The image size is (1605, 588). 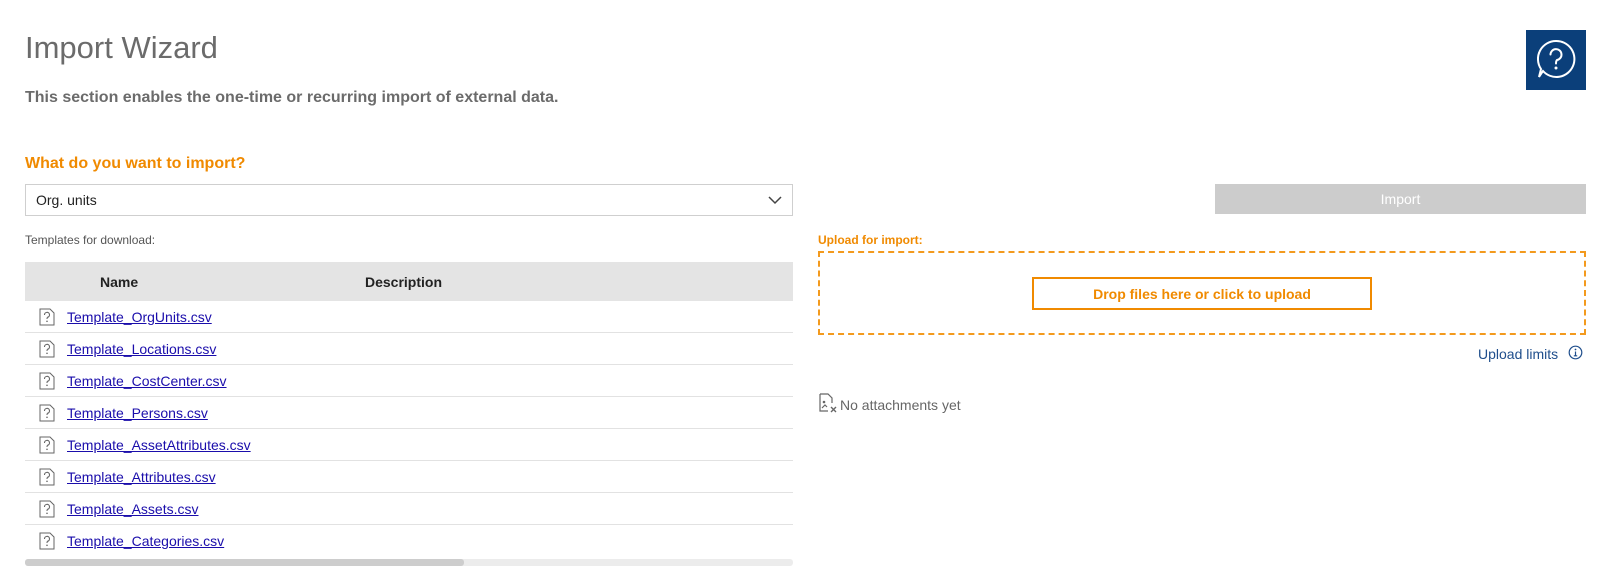 I want to click on template-link: Template_Assets.csv, so click(x=133, y=509).